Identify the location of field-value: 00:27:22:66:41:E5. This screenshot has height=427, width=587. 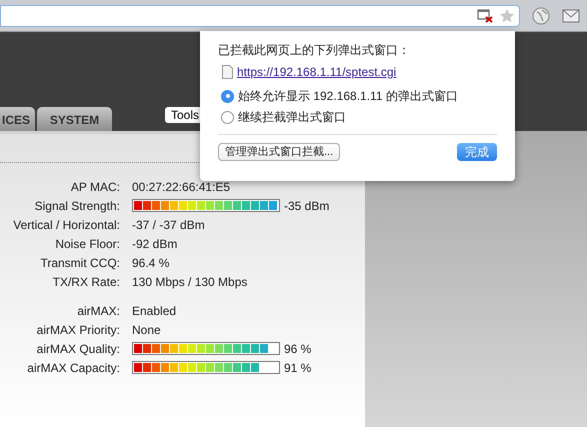
(181, 187).